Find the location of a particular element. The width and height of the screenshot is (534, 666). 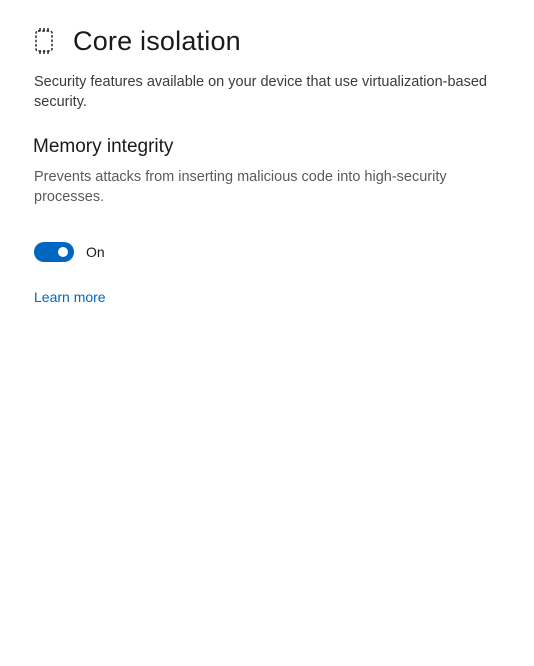

memory-integrity-title: Memory integrity is located at coordinates (103, 146).